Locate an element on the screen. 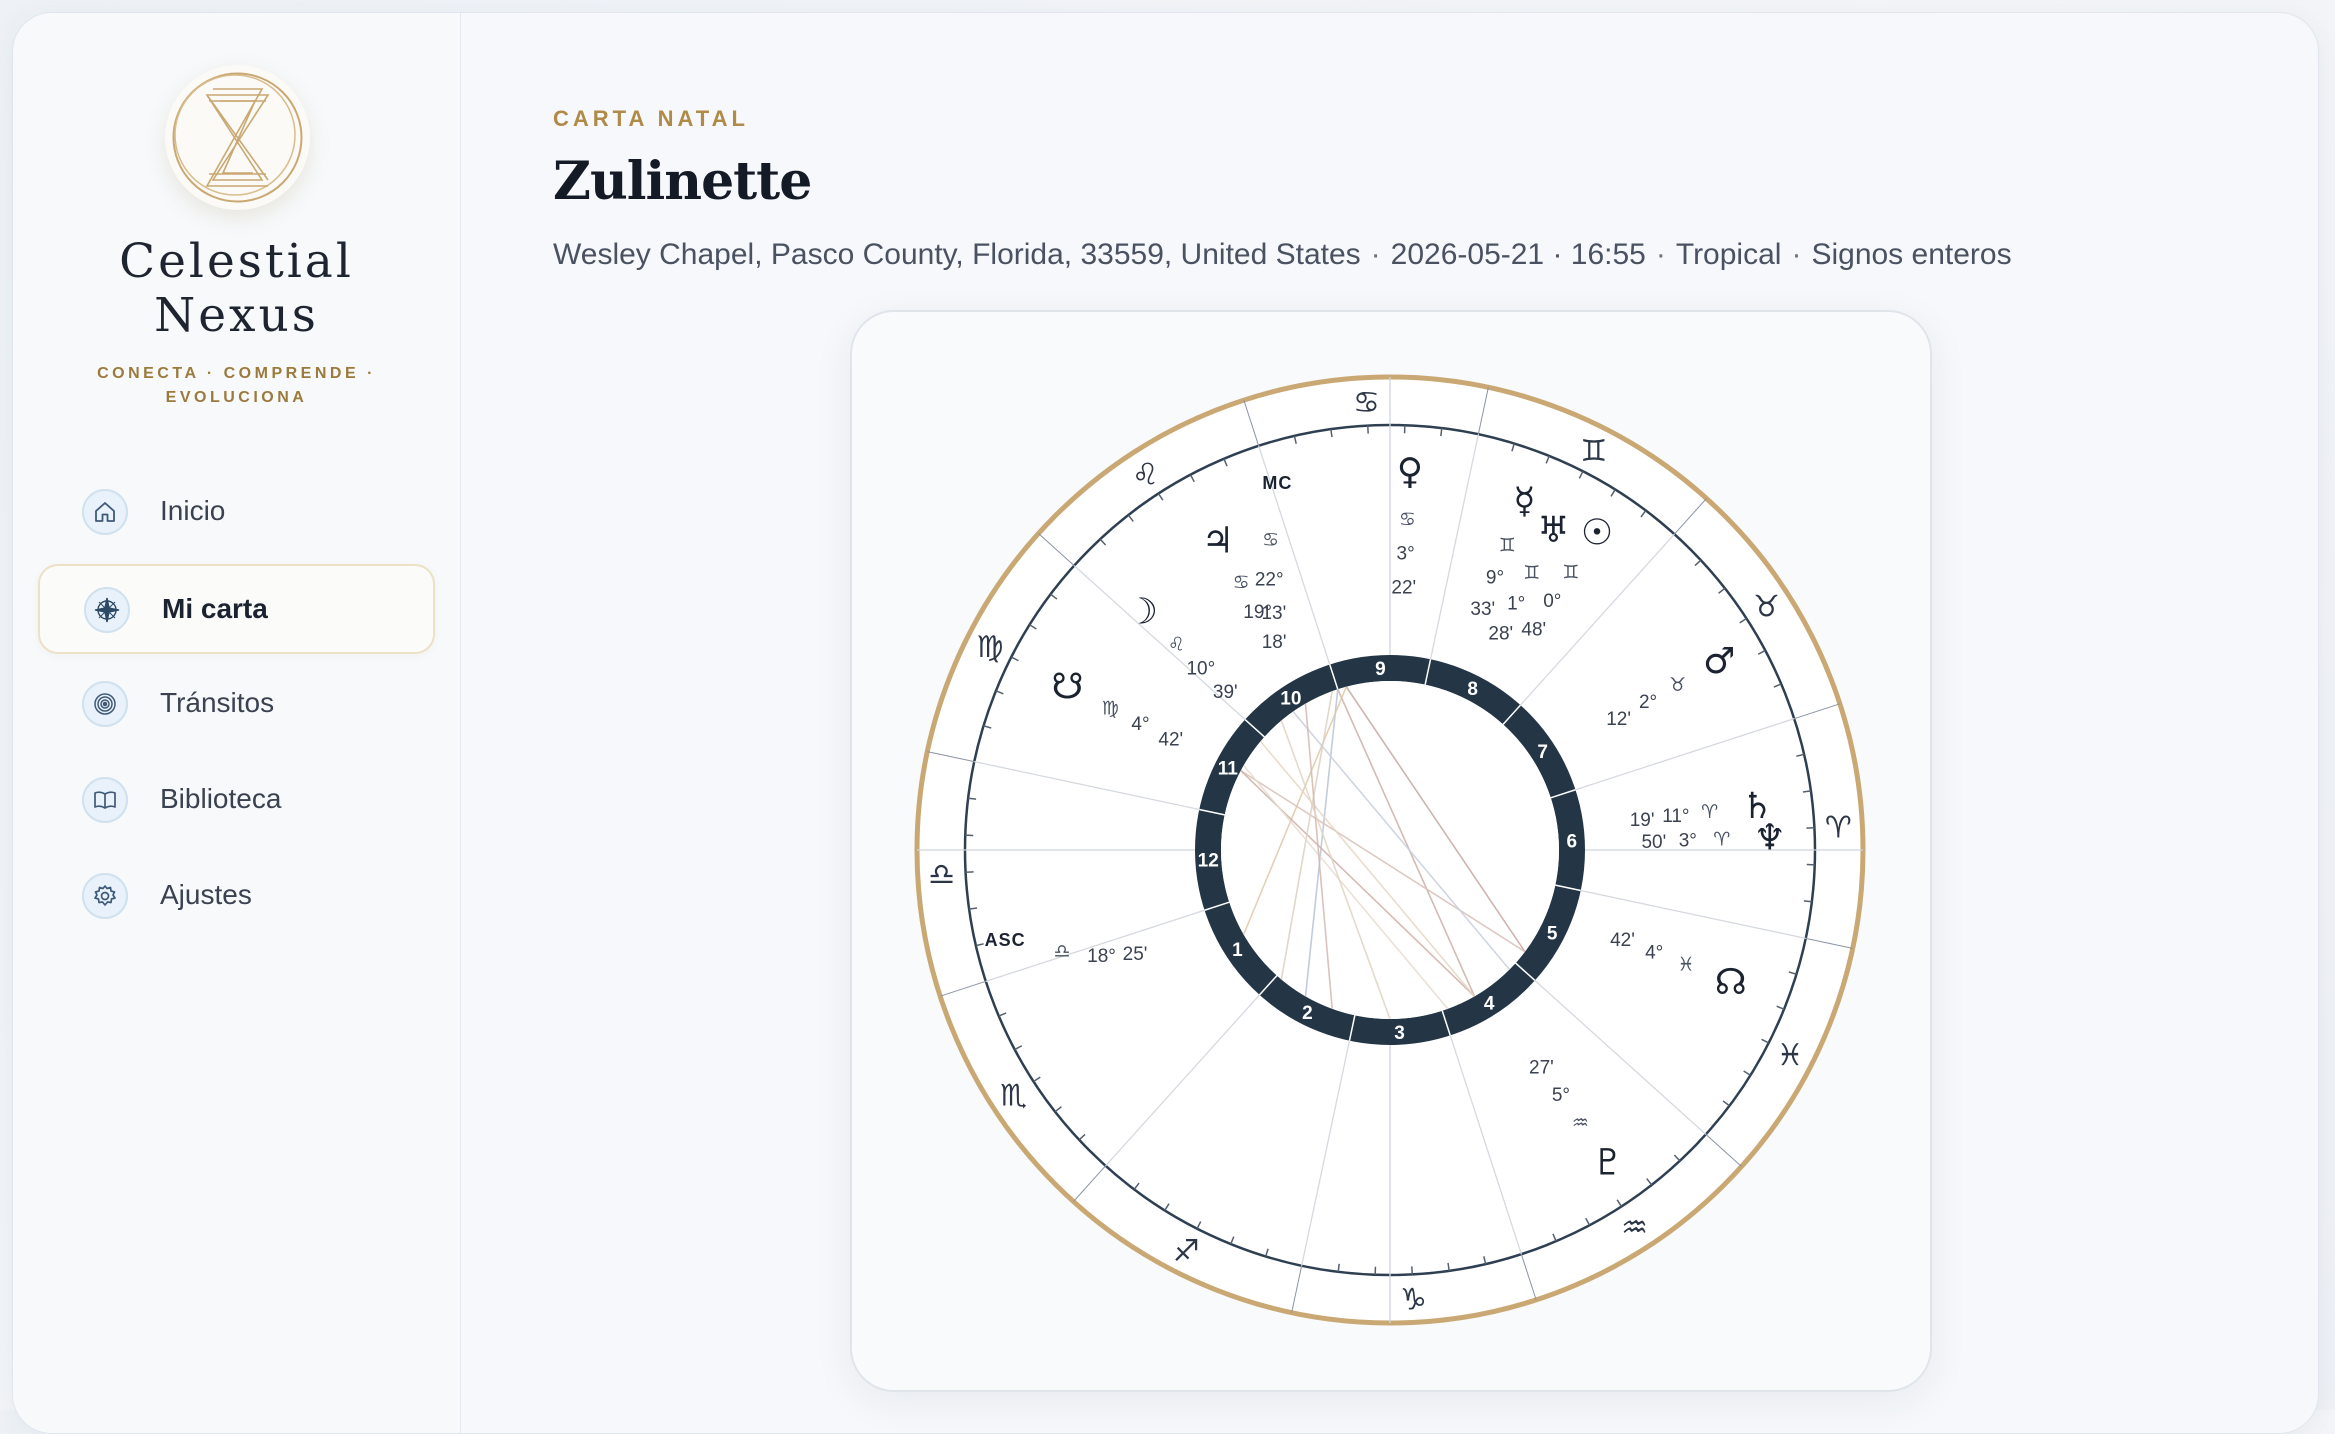 Image resolution: width=2335 pixels, height=1434 pixels. house-number-12: 12 is located at coordinates (1208, 861).